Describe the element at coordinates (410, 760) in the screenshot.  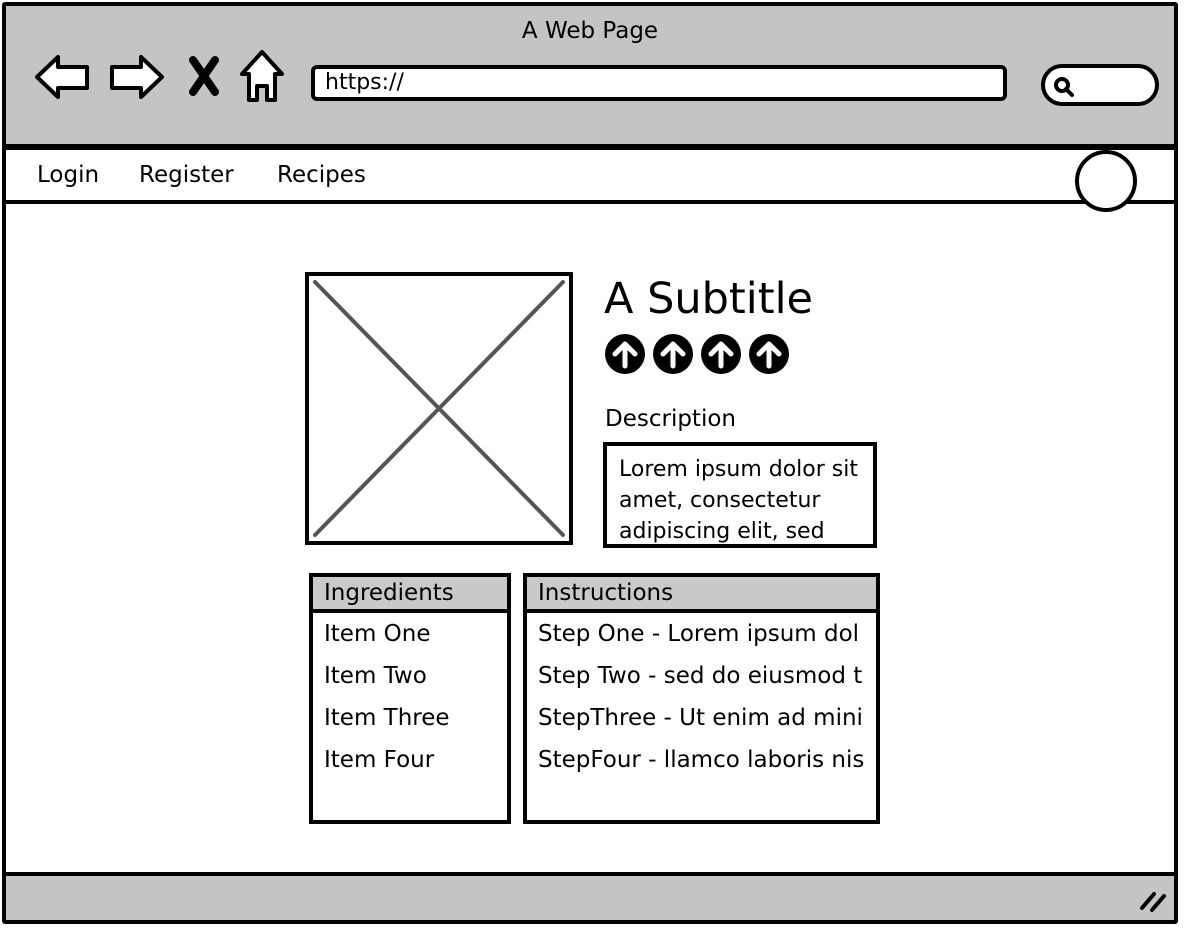
I see `list-item: Item Four` at that location.